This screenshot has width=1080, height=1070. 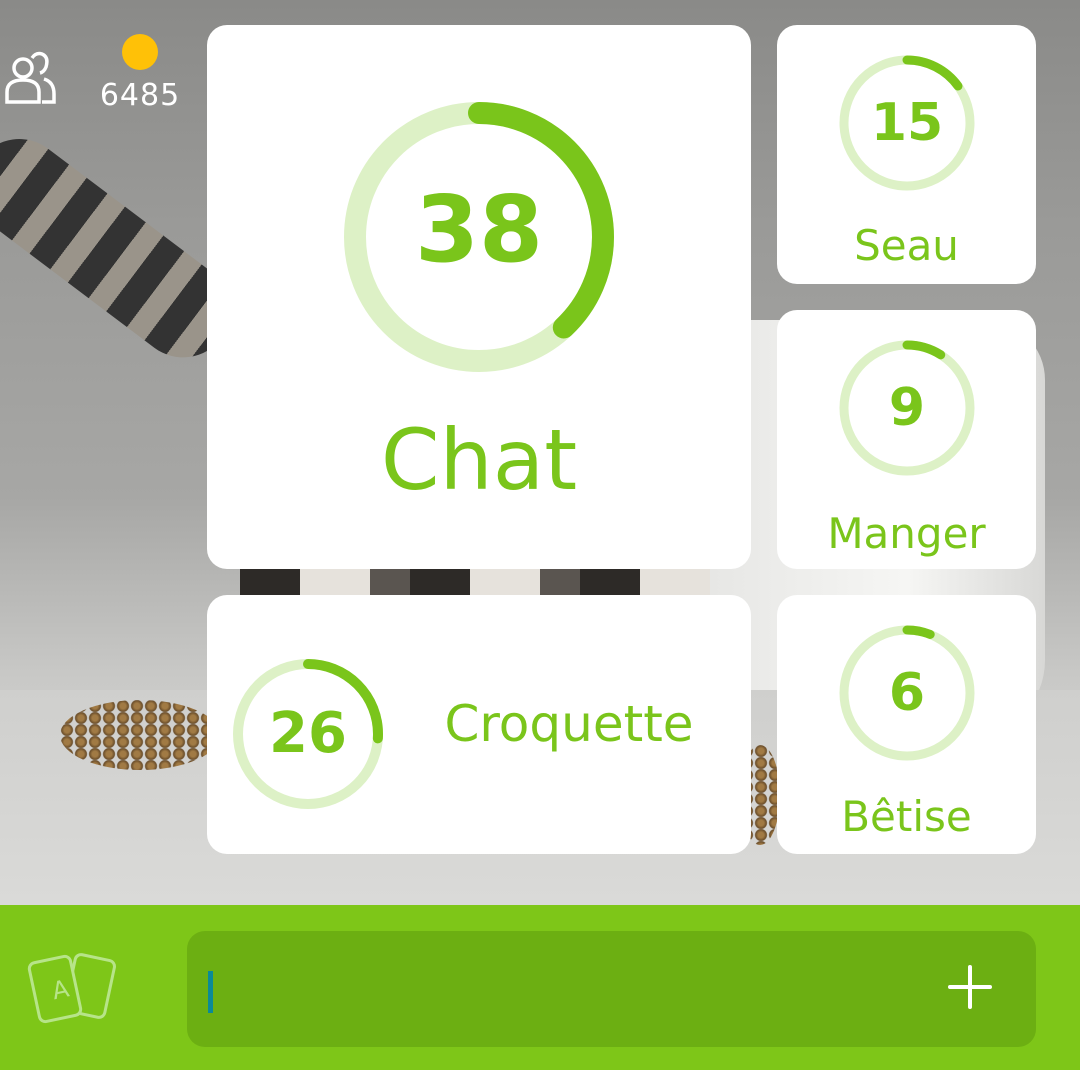 What do you see at coordinates (611, 989) in the screenshot?
I see `answer-input` at bounding box center [611, 989].